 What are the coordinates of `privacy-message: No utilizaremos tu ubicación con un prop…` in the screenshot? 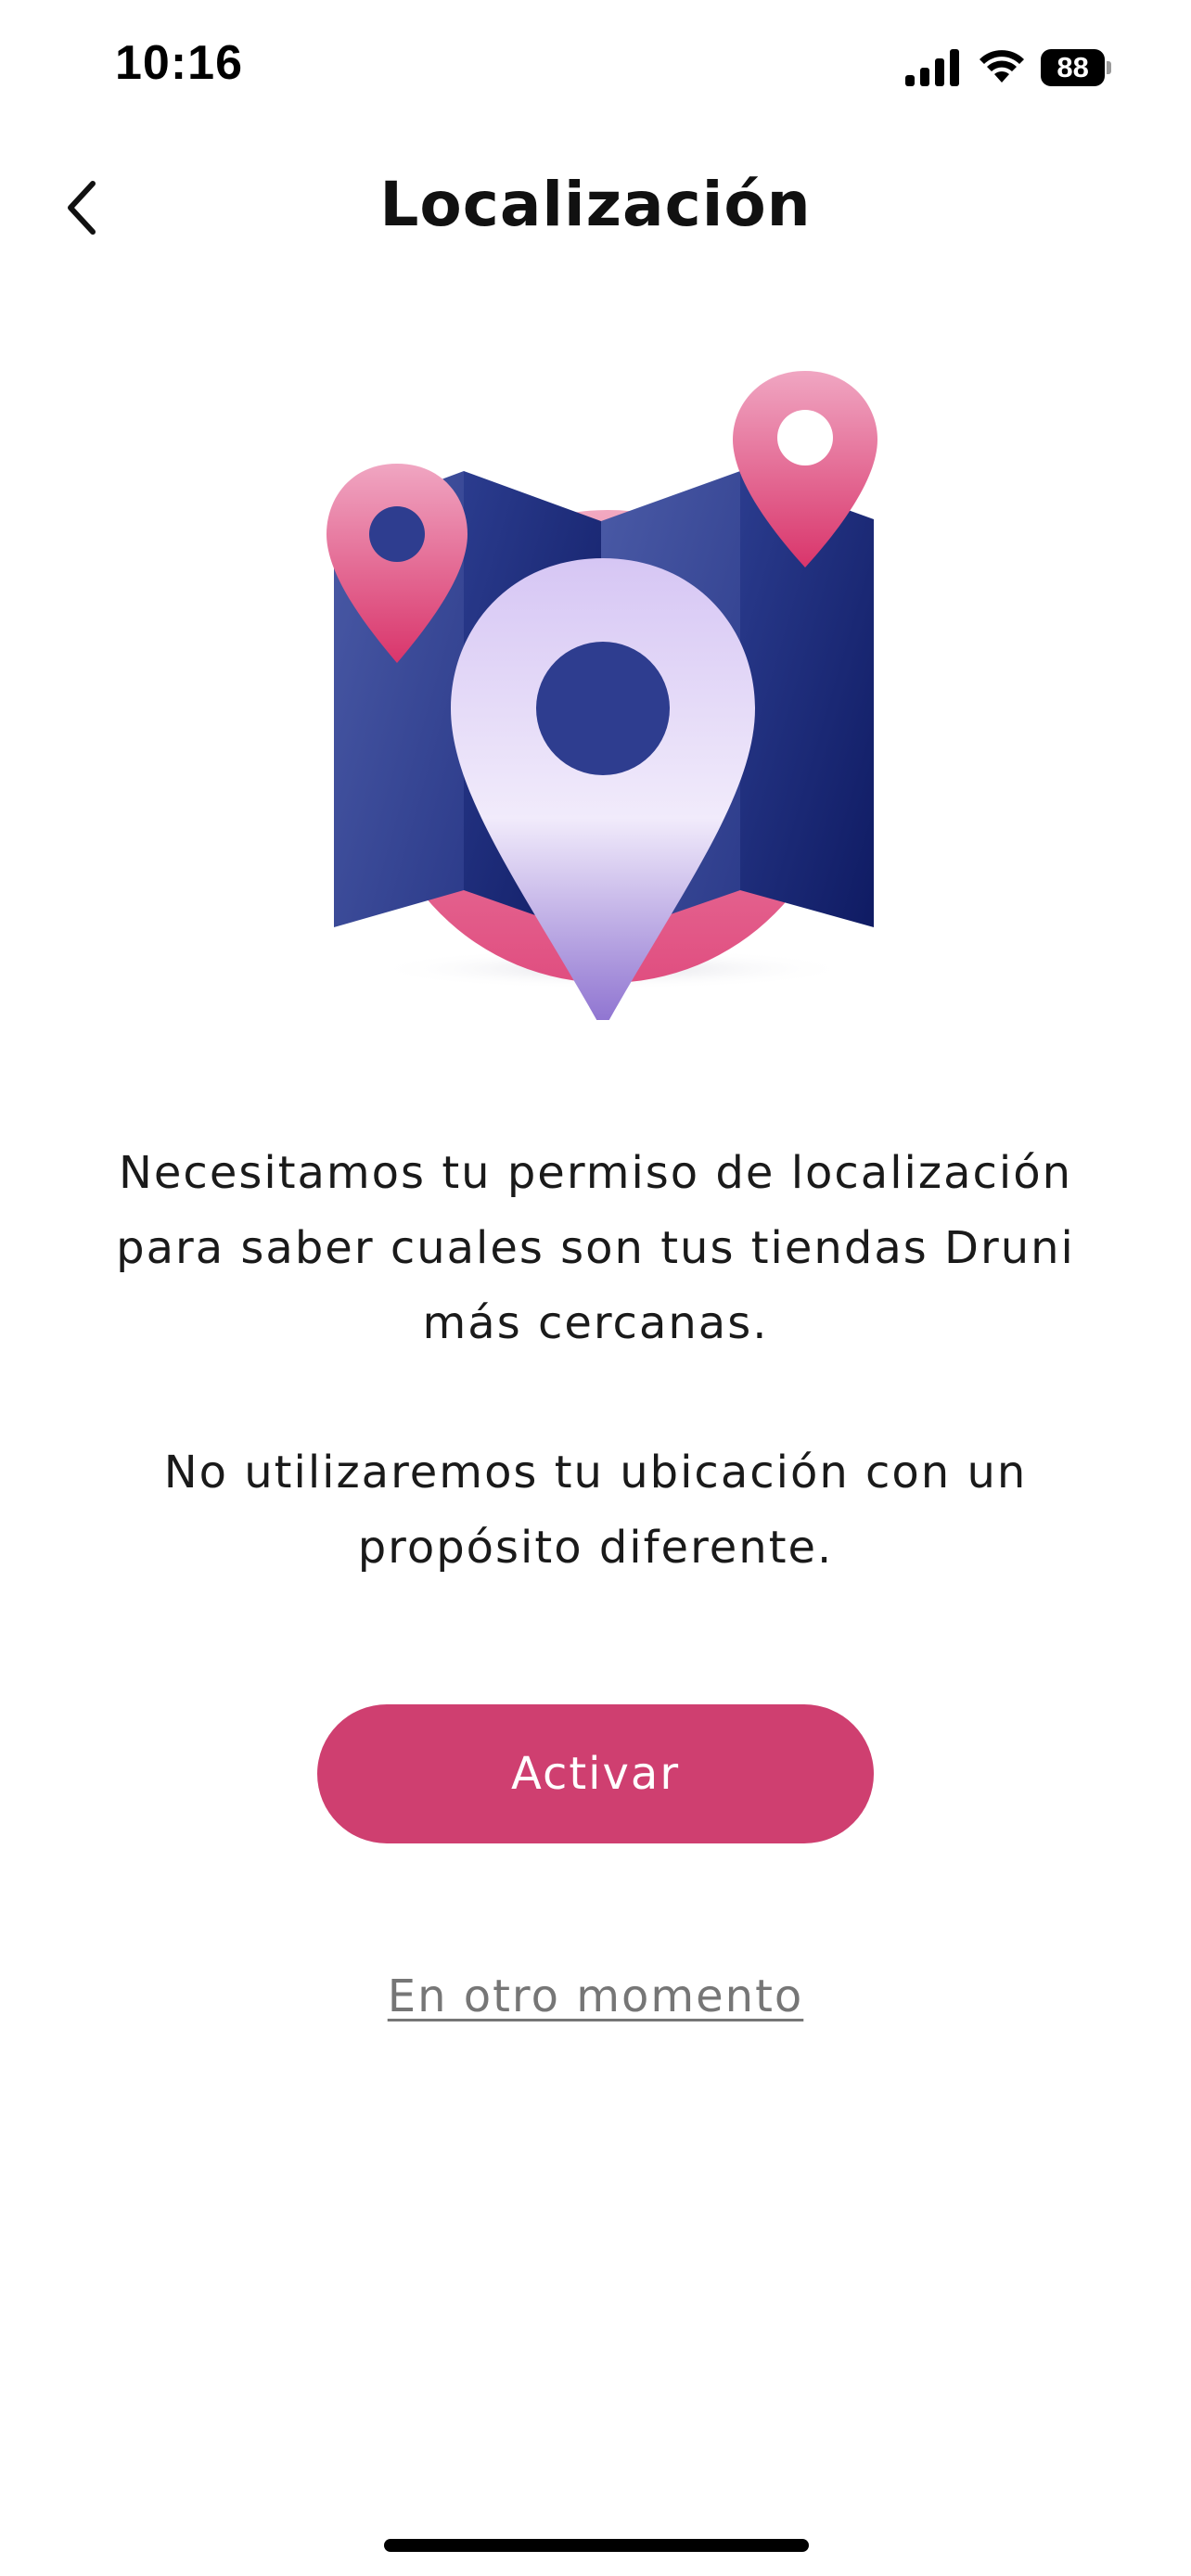 It's located at (595, 1511).